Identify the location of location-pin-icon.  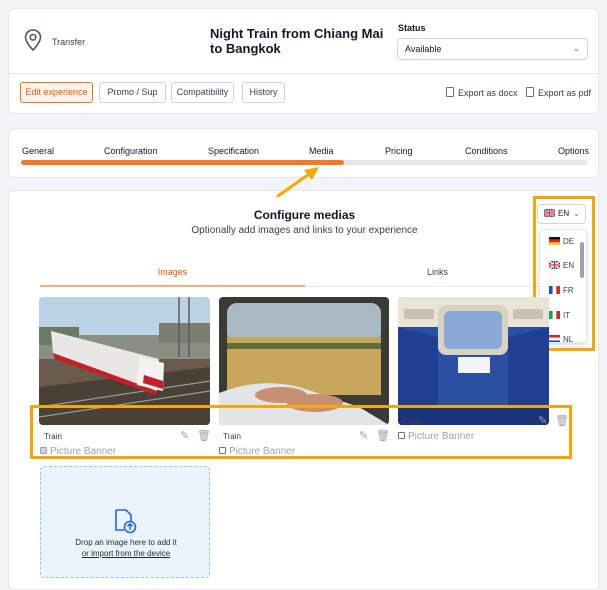
(33, 40).